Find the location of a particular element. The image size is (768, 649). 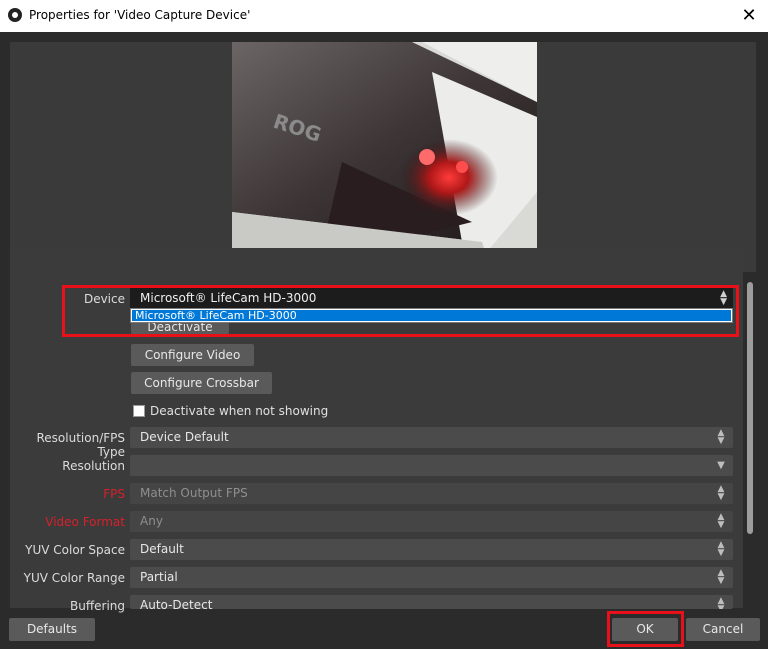

fps-value: Match Output FPS is located at coordinates (194, 493).